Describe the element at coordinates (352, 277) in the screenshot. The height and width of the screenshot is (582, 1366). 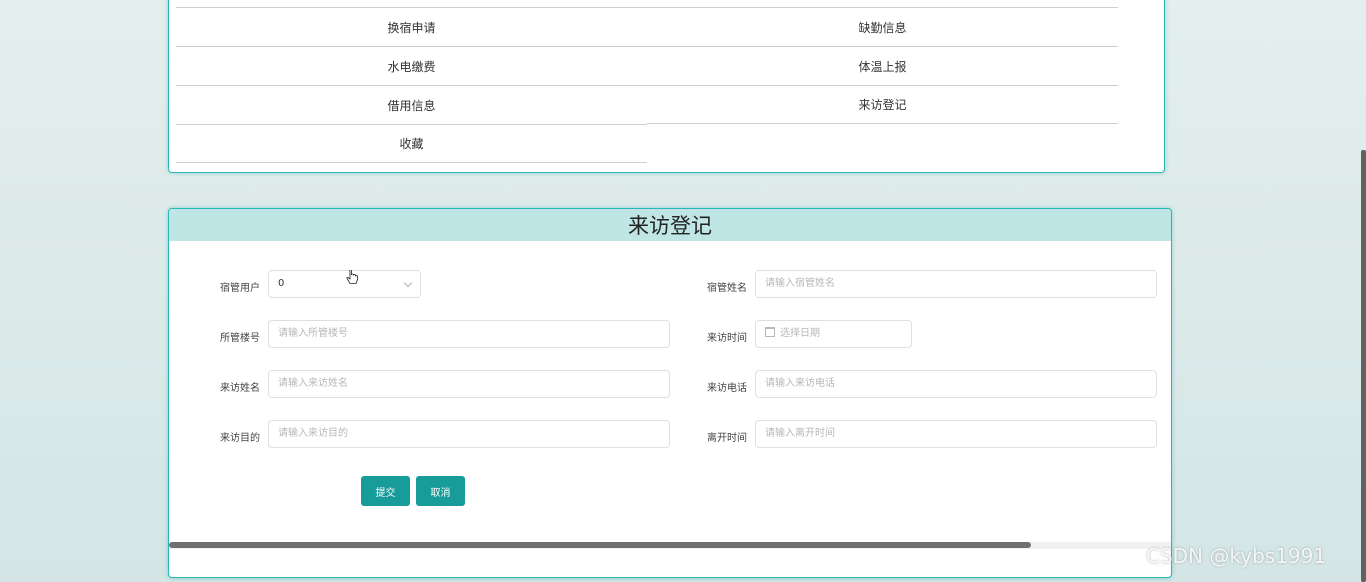
I see `hand-pointer-cursor-icon` at that location.